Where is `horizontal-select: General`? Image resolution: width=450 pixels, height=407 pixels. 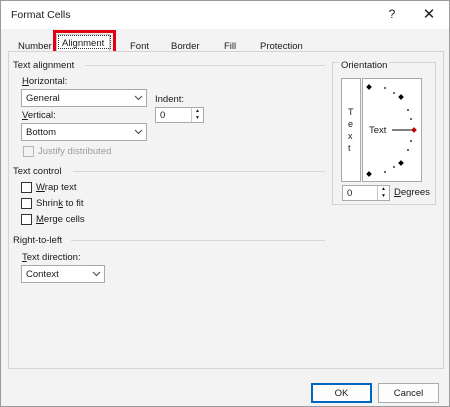 horizontal-select: General is located at coordinates (84, 98).